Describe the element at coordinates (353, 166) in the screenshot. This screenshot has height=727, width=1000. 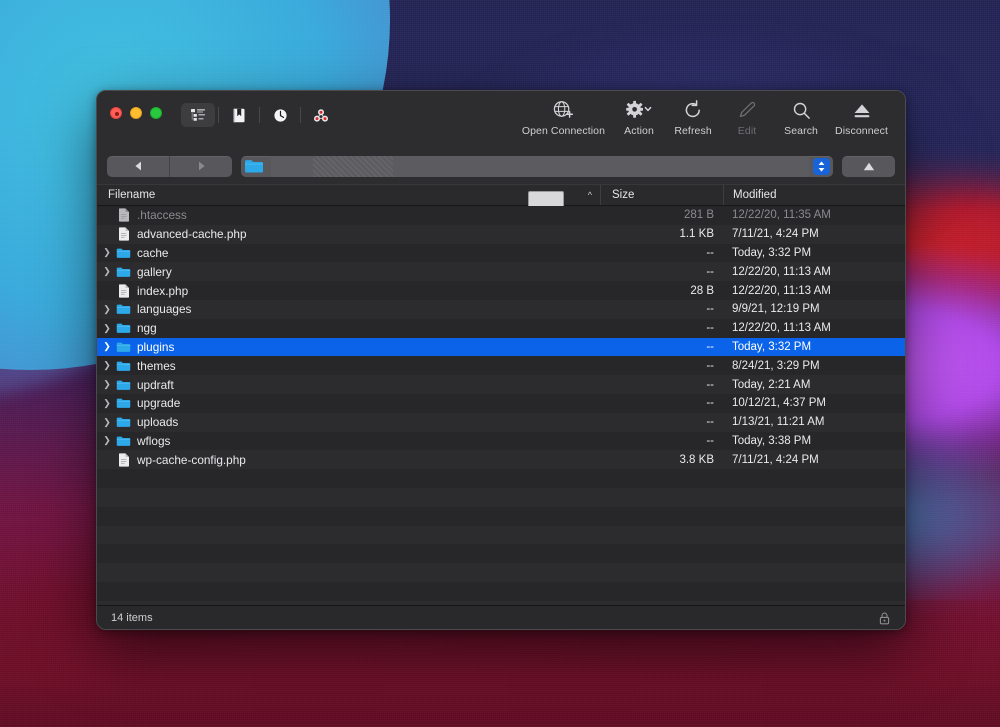
I see `path-field-hatch` at that location.